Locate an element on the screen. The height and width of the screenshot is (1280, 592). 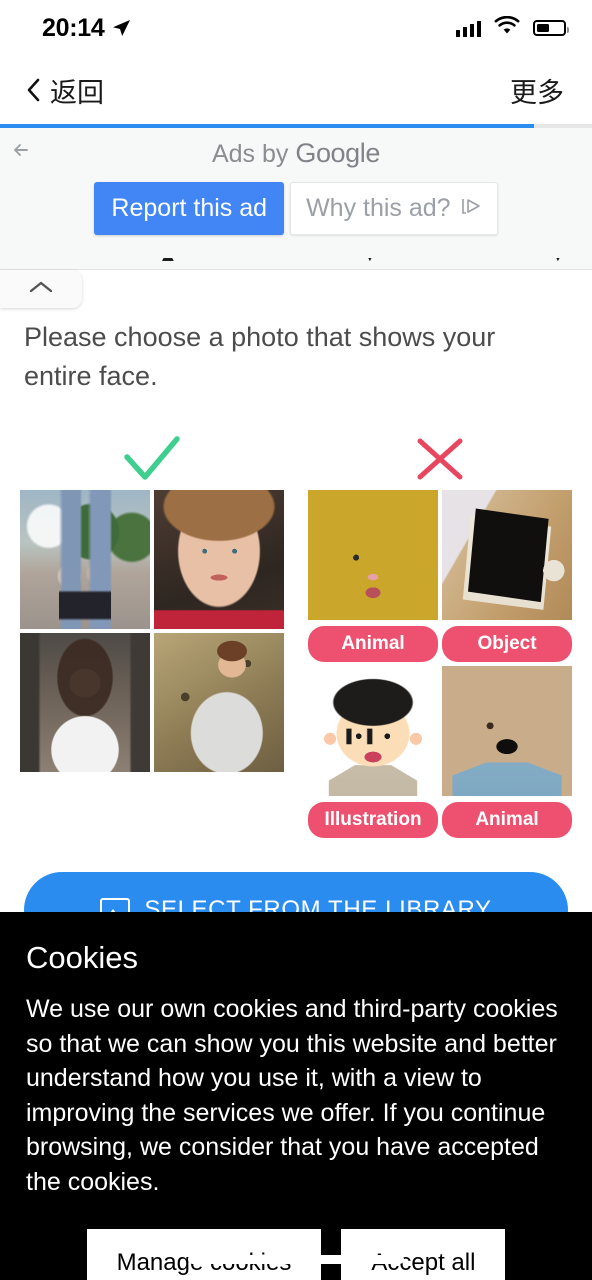
girl-with-bangs-portrait-photo is located at coordinates (219, 560).